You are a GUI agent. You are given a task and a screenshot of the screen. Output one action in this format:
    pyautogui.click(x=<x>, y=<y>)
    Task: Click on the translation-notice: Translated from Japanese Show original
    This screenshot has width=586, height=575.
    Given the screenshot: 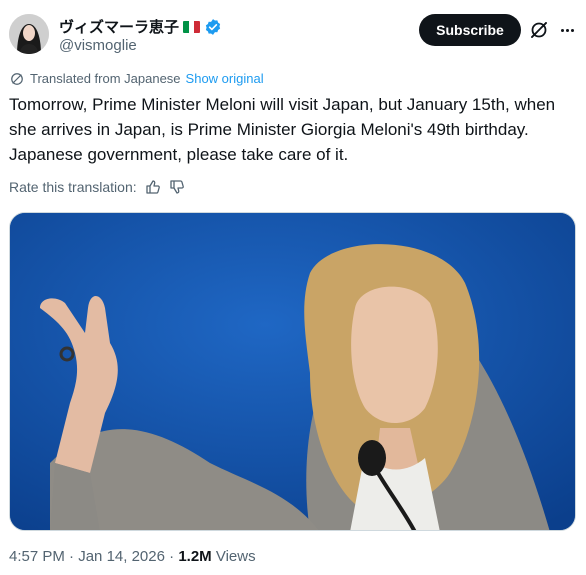 What is the action you would take?
    pyautogui.click(x=137, y=78)
    